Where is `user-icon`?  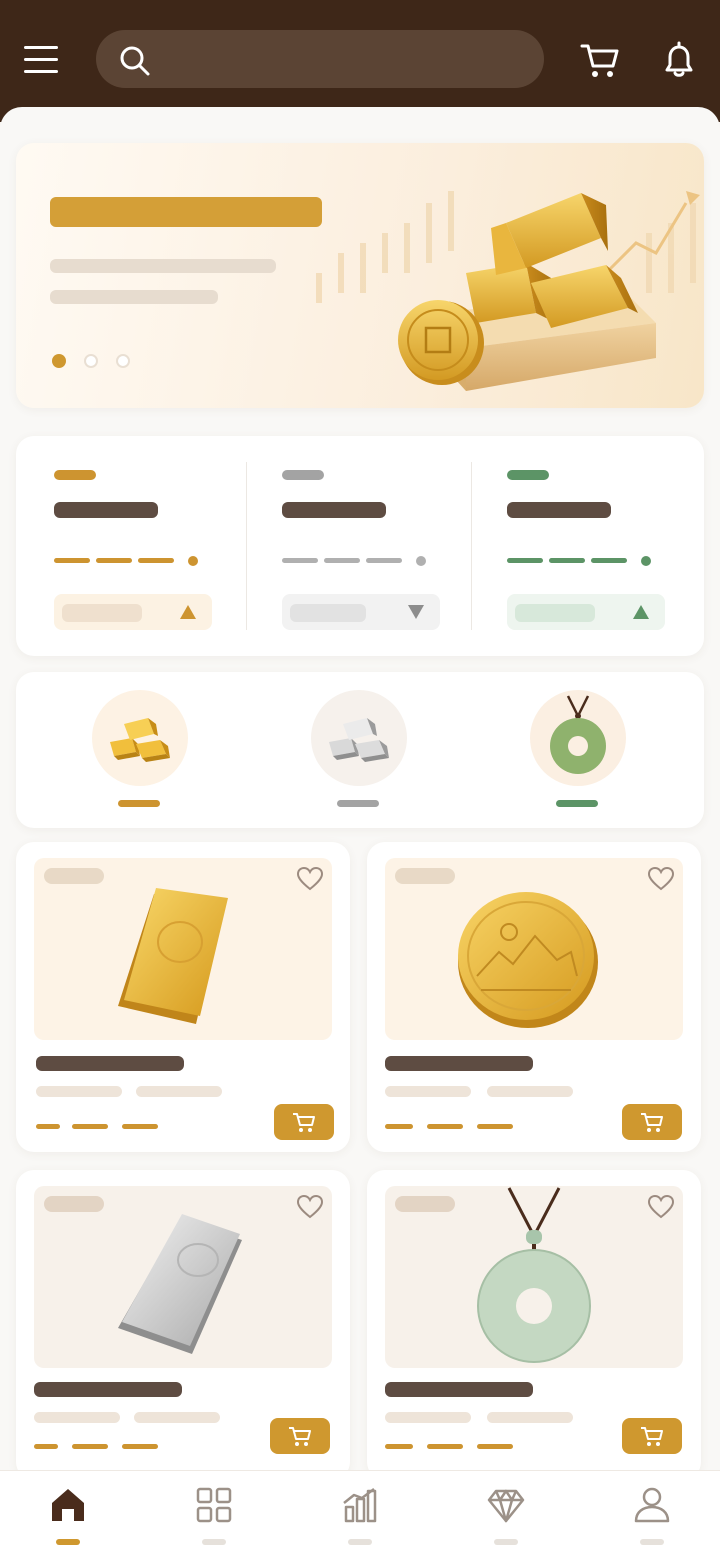
user-icon is located at coordinates (652, 1505).